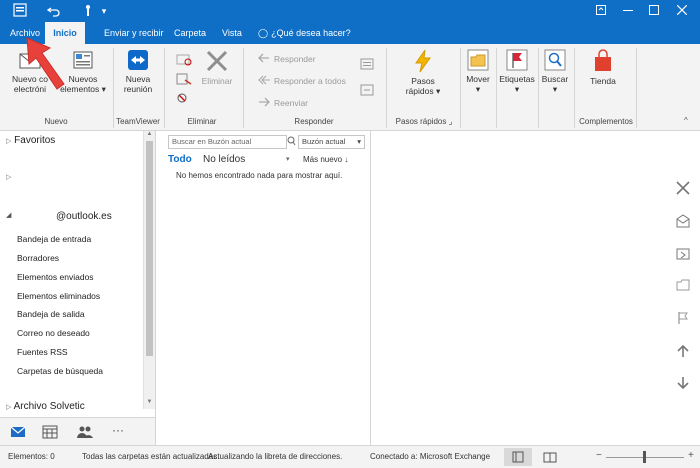 This screenshot has width=700, height=468. What do you see at coordinates (555, 79) in the screenshot?
I see `find-label: Buscar` at bounding box center [555, 79].